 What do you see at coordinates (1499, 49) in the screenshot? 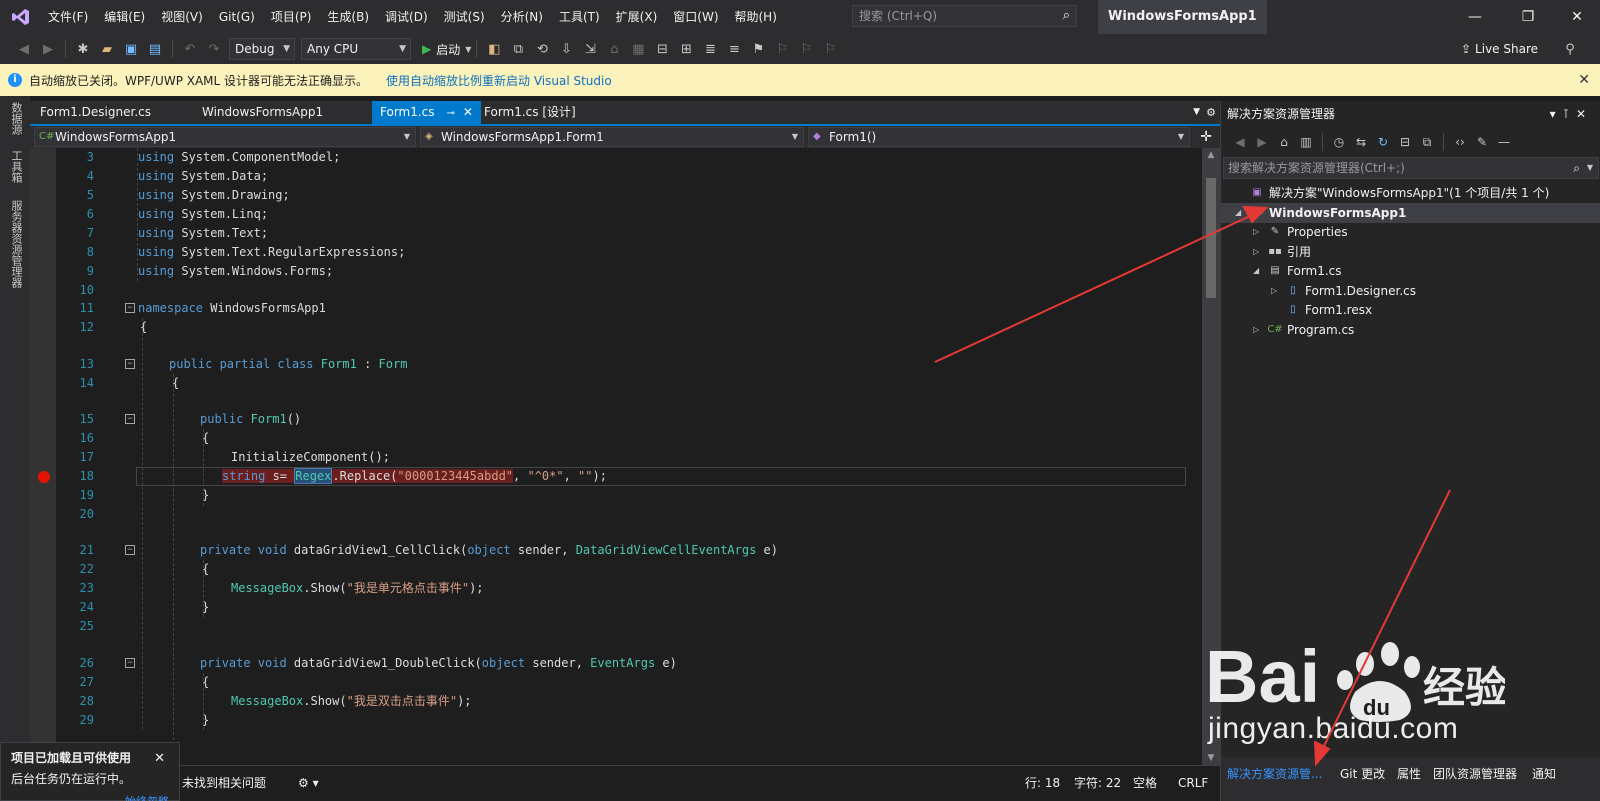
I see `live-share-button: ⇪ Live Share` at bounding box center [1499, 49].